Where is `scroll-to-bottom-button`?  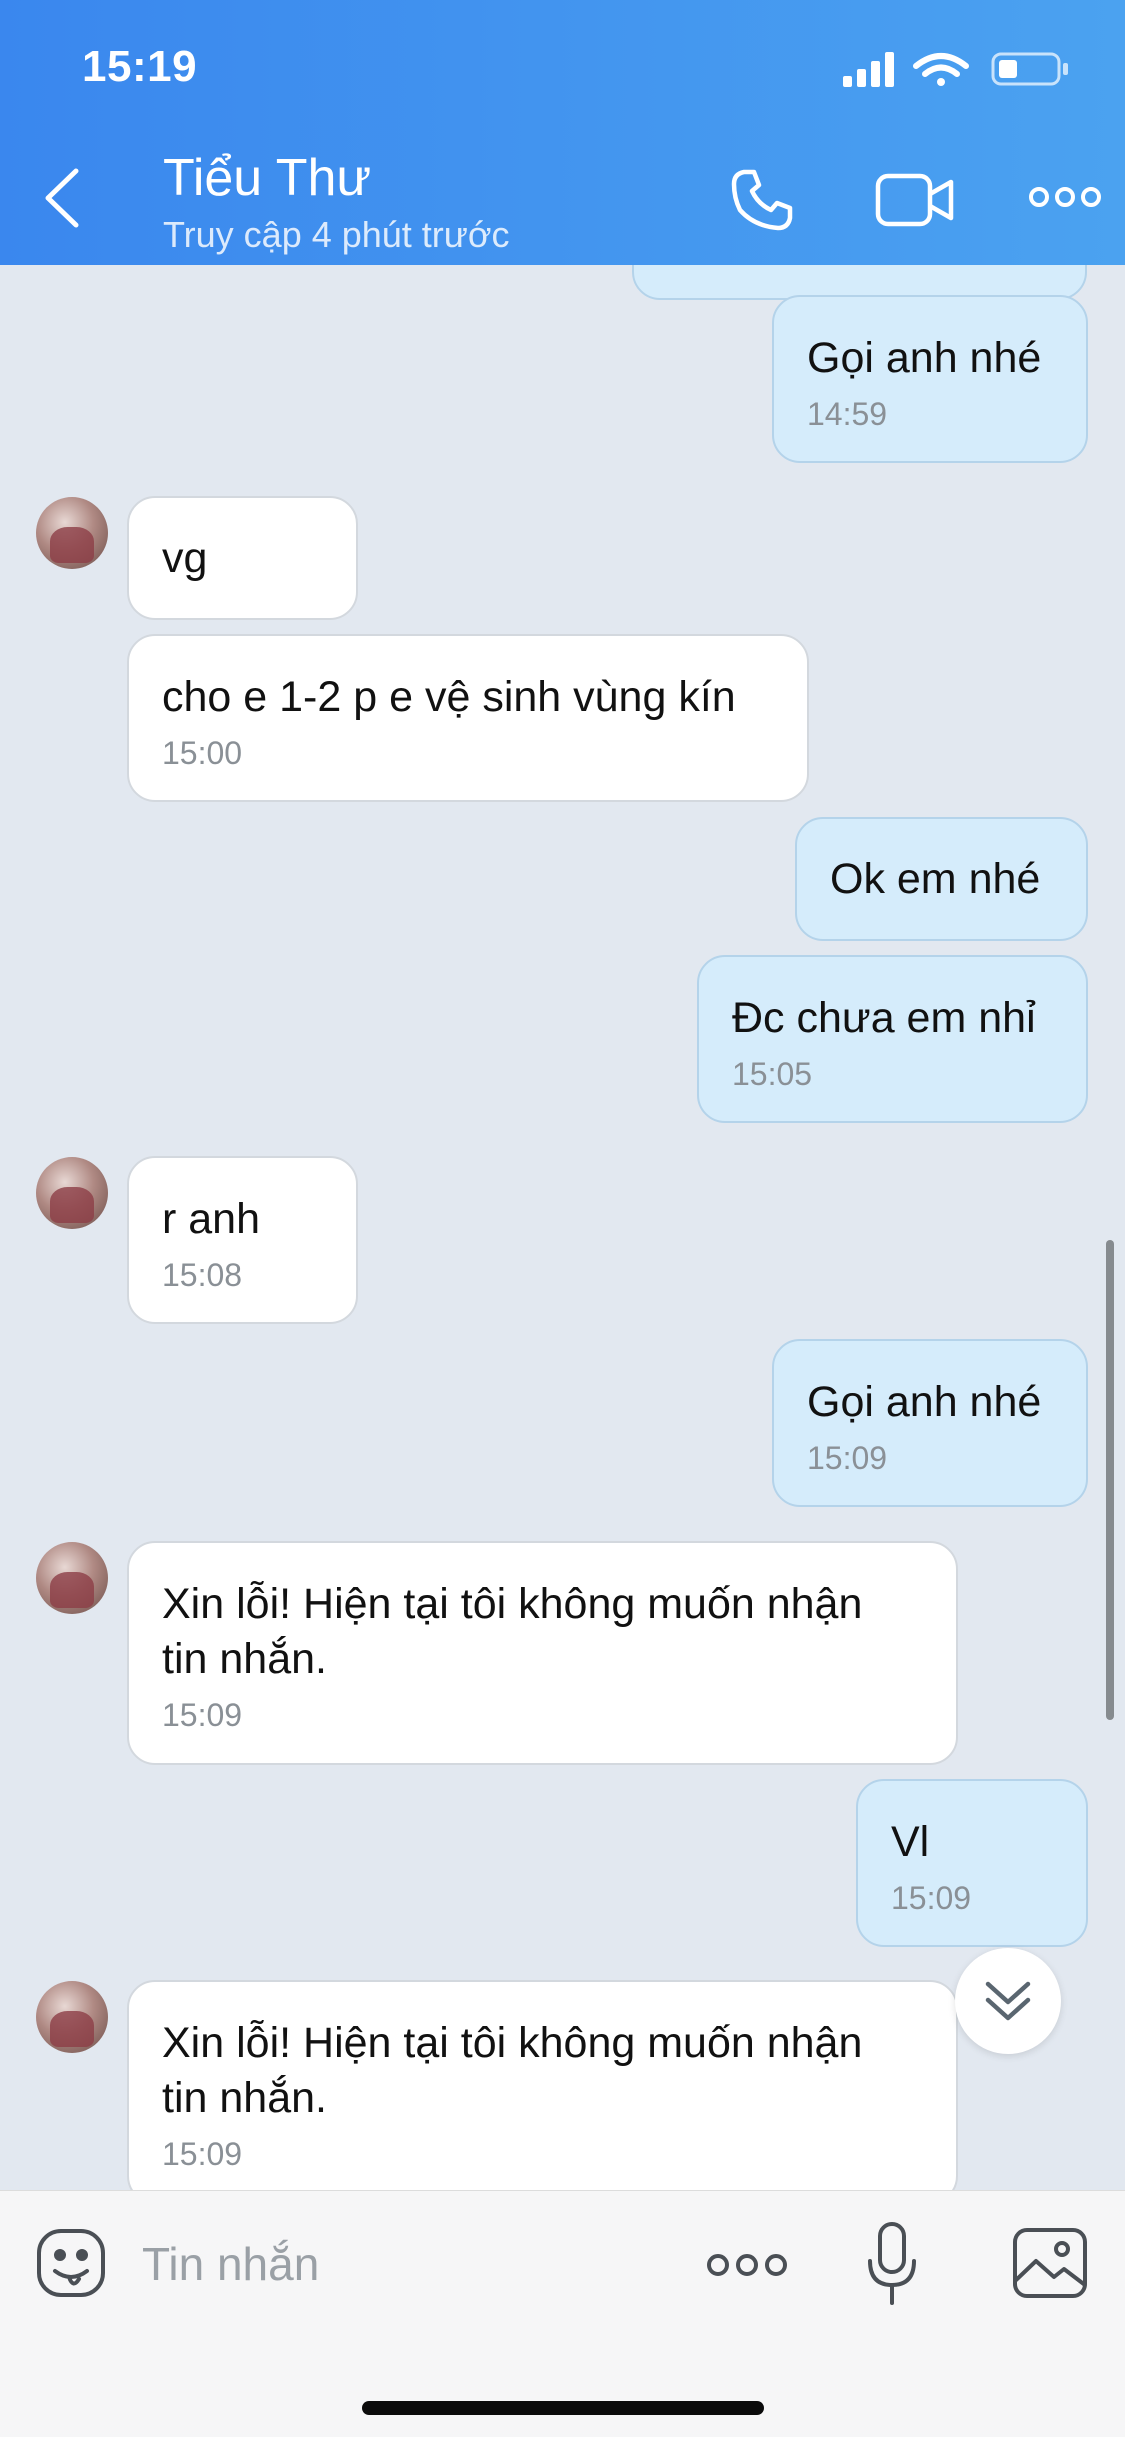
scroll-to-bottom-button is located at coordinates (1008, 2001).